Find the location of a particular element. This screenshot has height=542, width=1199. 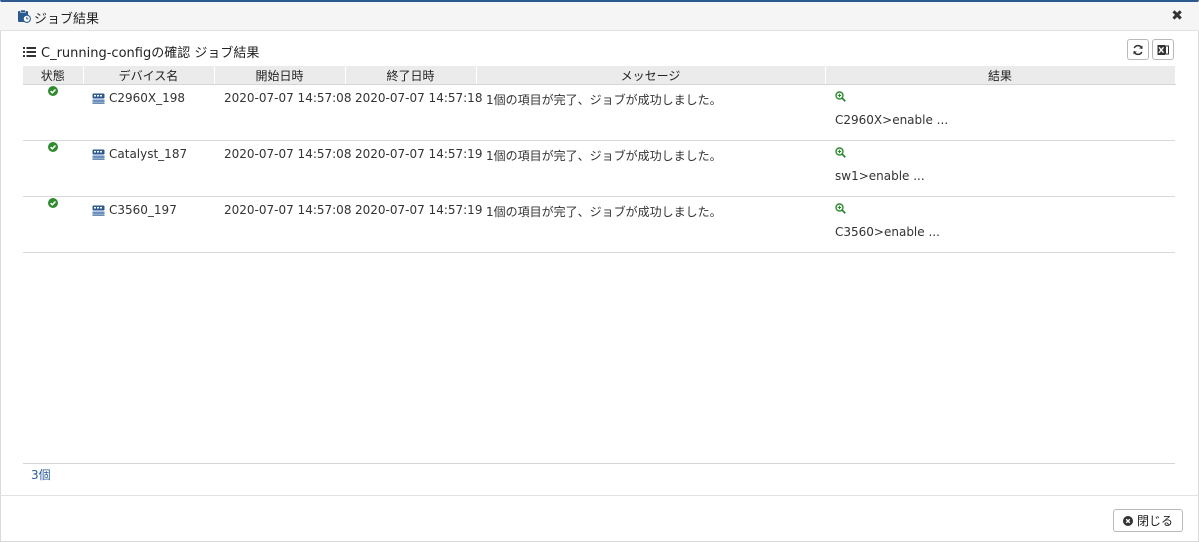

device-name: C2960X_198 is located at coordinates (147, 98).